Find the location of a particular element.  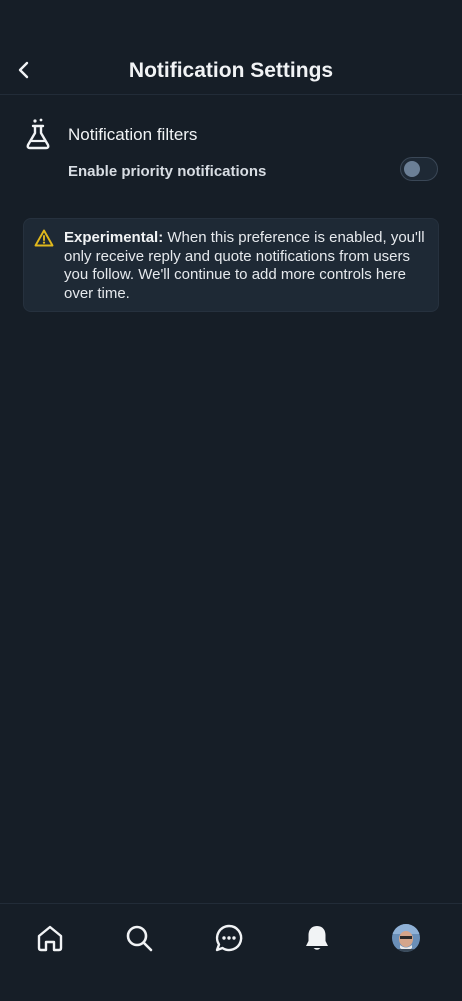

back-button is located at coordinates (24, 70).